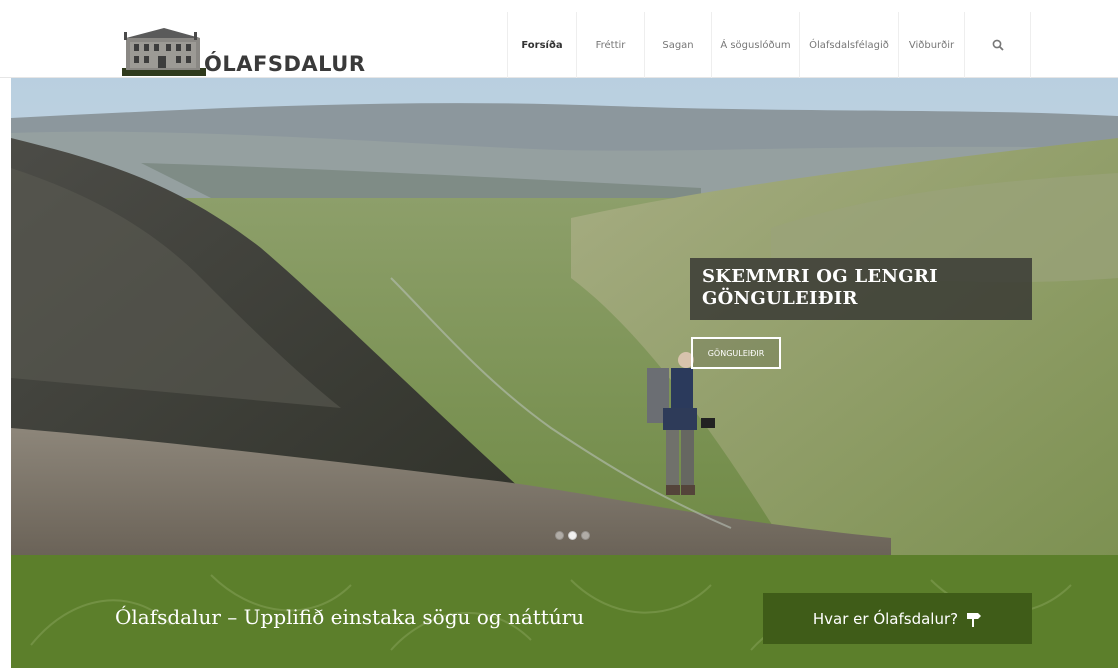 The image size is (1118, 668). I want to click on site-logo: ÓLAFSDALUR, so click(244, 49).